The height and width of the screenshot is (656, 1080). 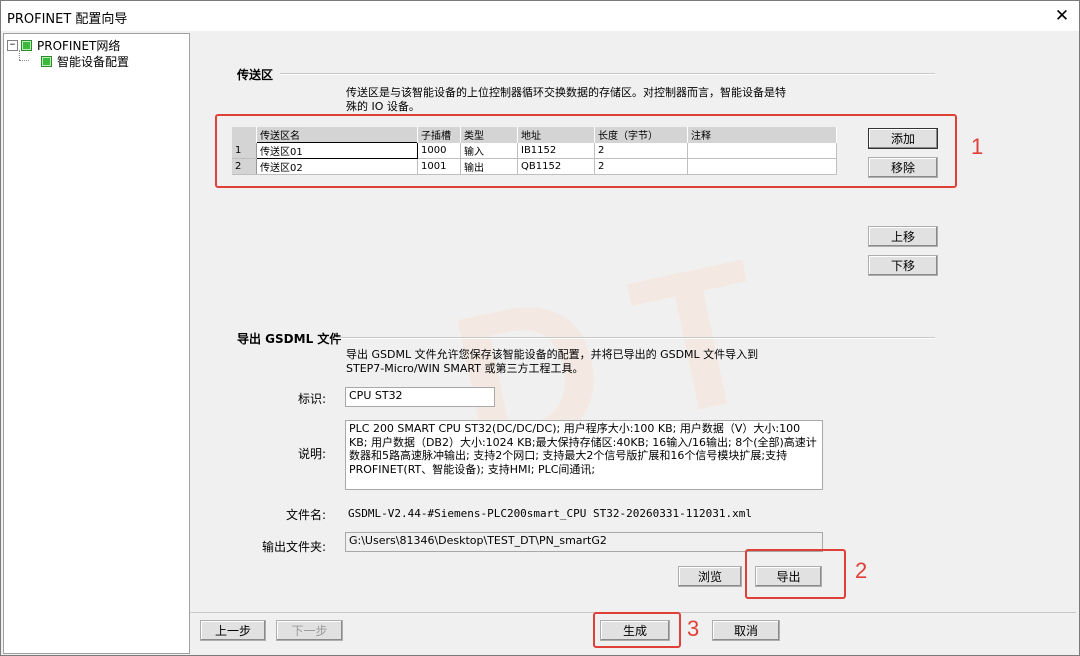 I want to click on id-label: 标识:, so click(x=311, y=399).